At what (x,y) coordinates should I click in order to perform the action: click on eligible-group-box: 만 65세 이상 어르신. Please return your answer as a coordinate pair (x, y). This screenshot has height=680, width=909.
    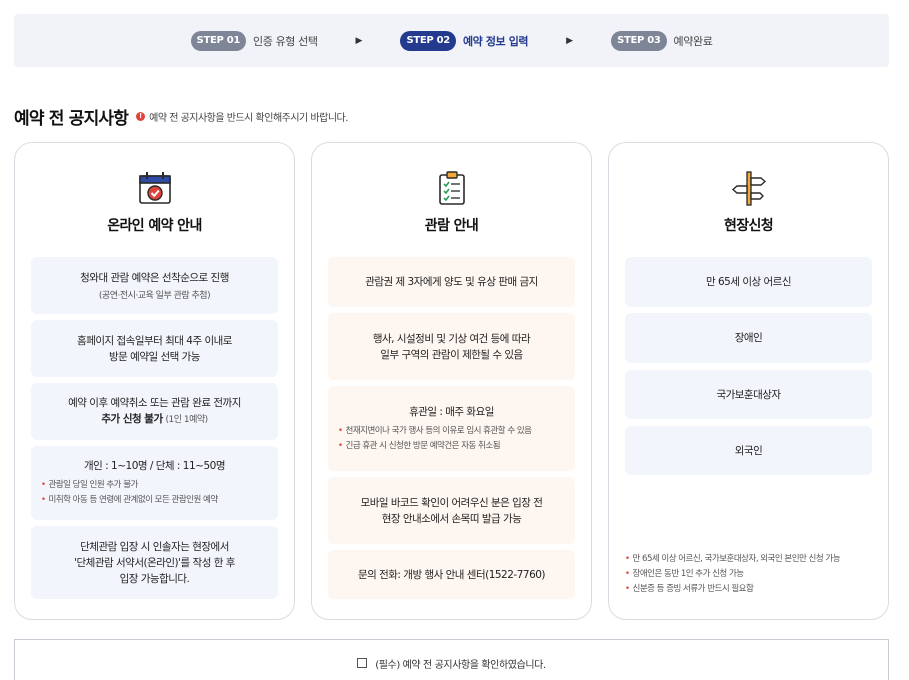
    Looking at the image, I should click on (748, 282).